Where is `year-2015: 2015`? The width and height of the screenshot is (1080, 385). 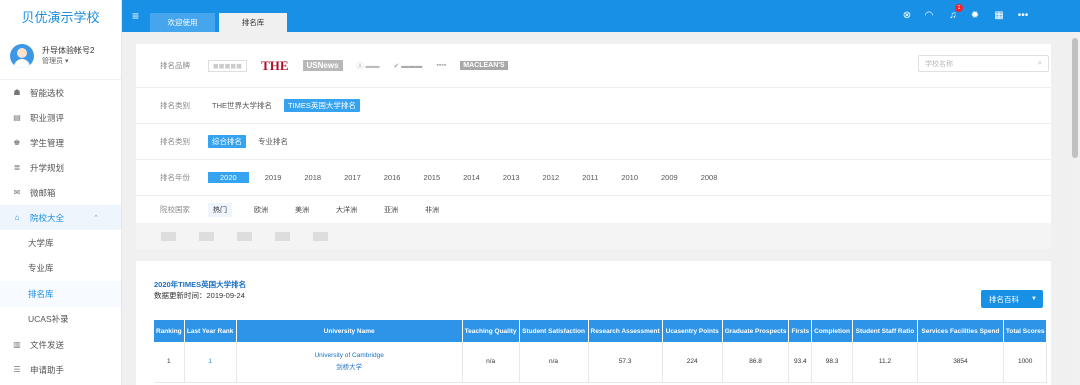
year-2015: 2015 is located at coordinates (431, 177).